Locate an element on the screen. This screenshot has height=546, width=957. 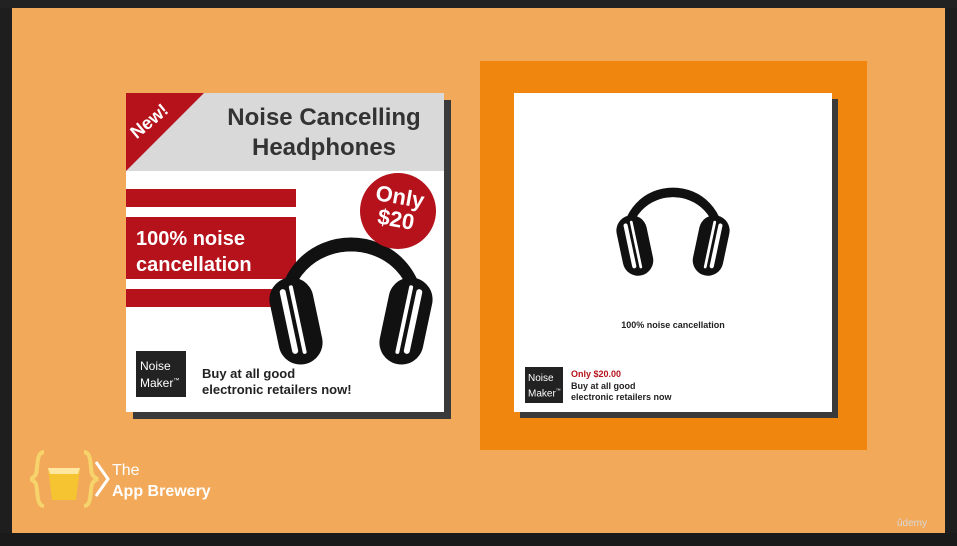
ad-busy-feature: 100% noise cancellation is located at coordinates (194, 252).